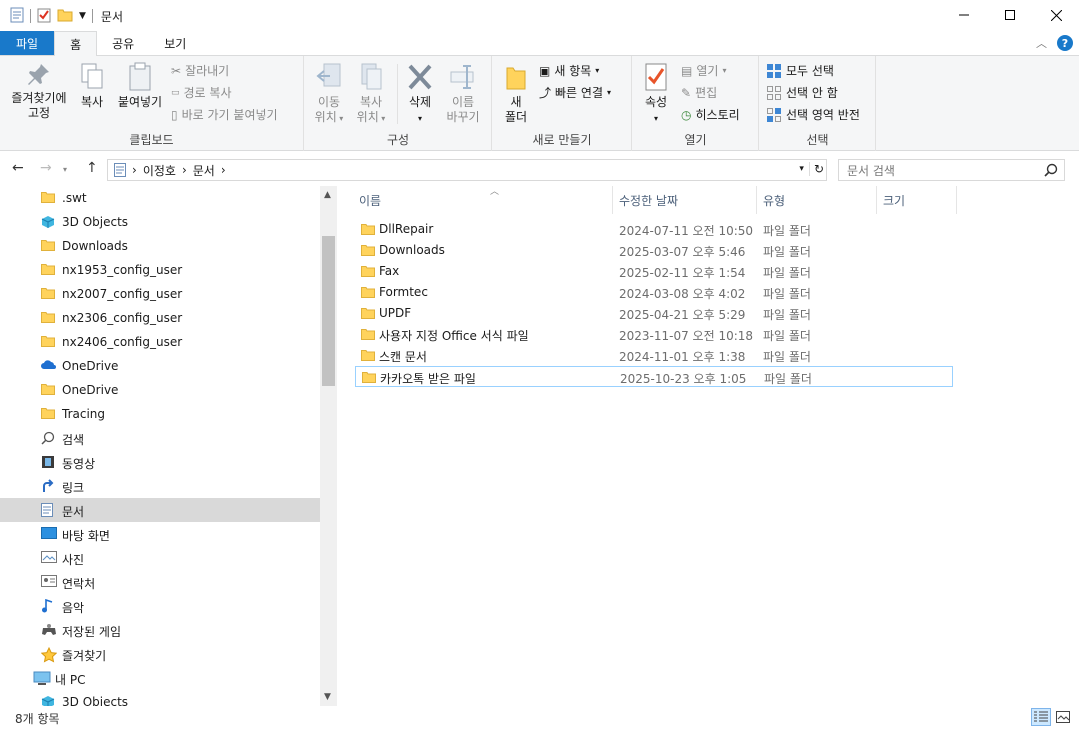 The width and height of the screenshot is (1079, 730). I want to click on maximize-icon, so click(1010, 15).